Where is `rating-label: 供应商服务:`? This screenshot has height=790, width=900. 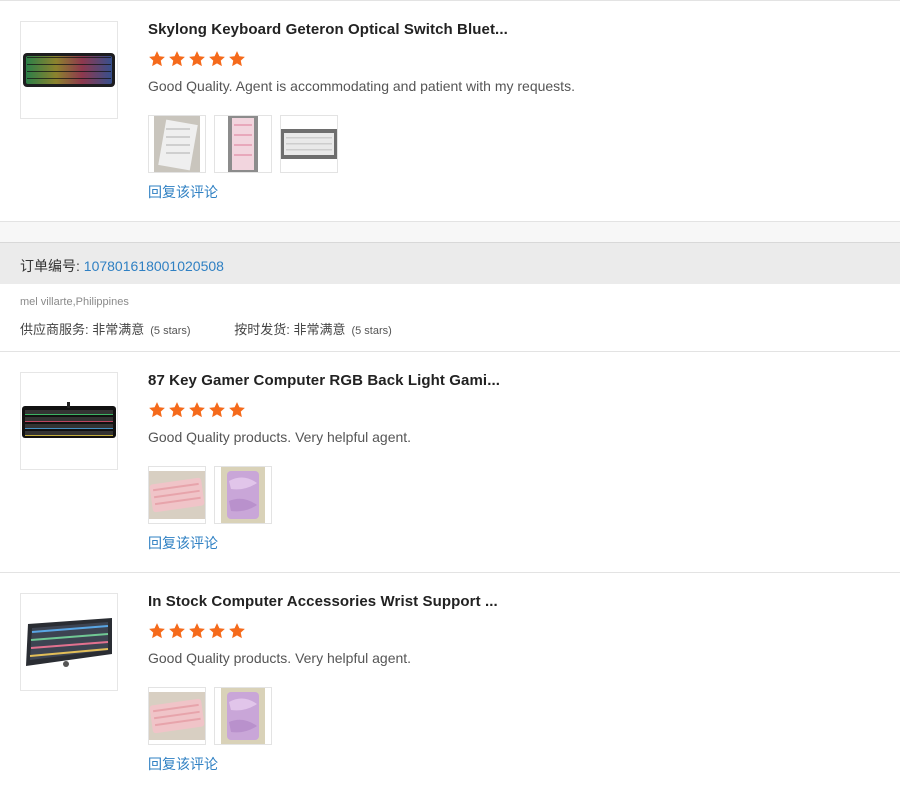 rating-label: 供应商服务: is located at coordinates (56, 329).